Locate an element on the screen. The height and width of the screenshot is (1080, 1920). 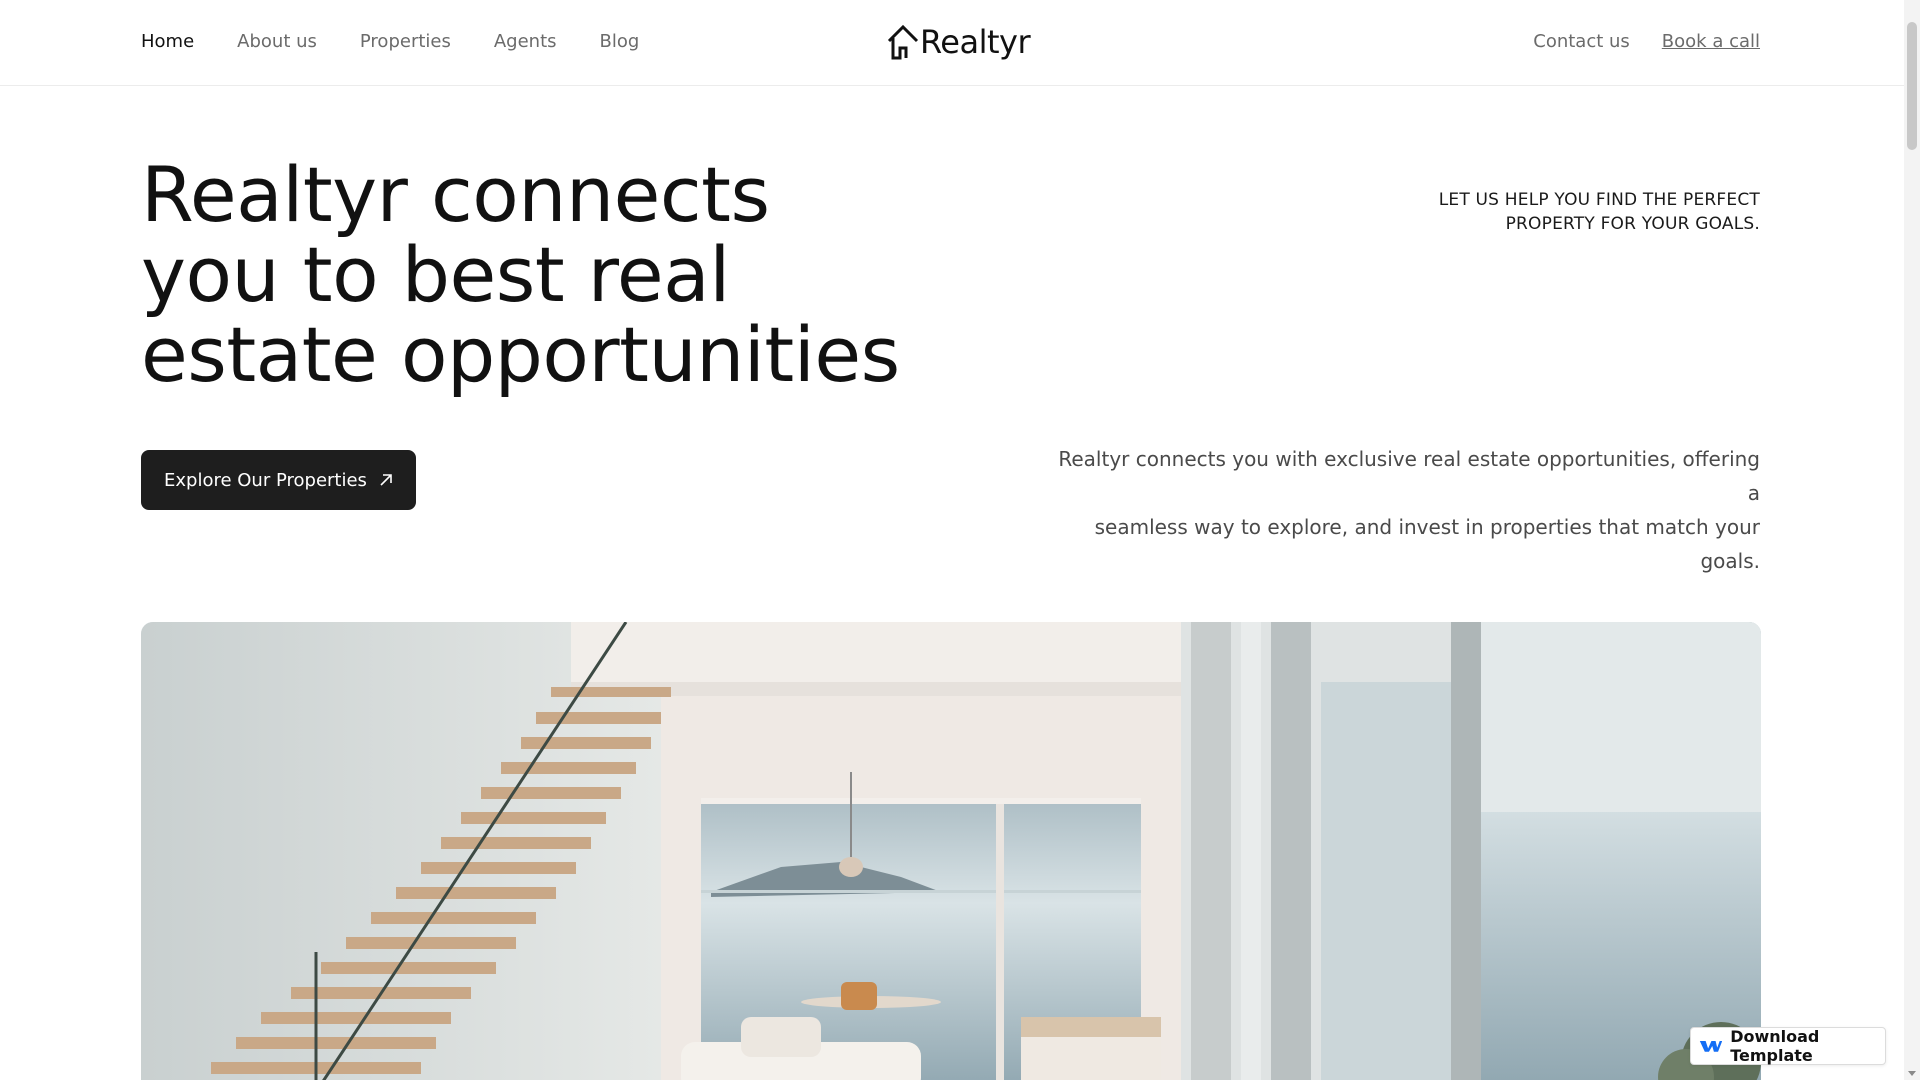
page-scrollbar is located at coordinates (1912, 540).